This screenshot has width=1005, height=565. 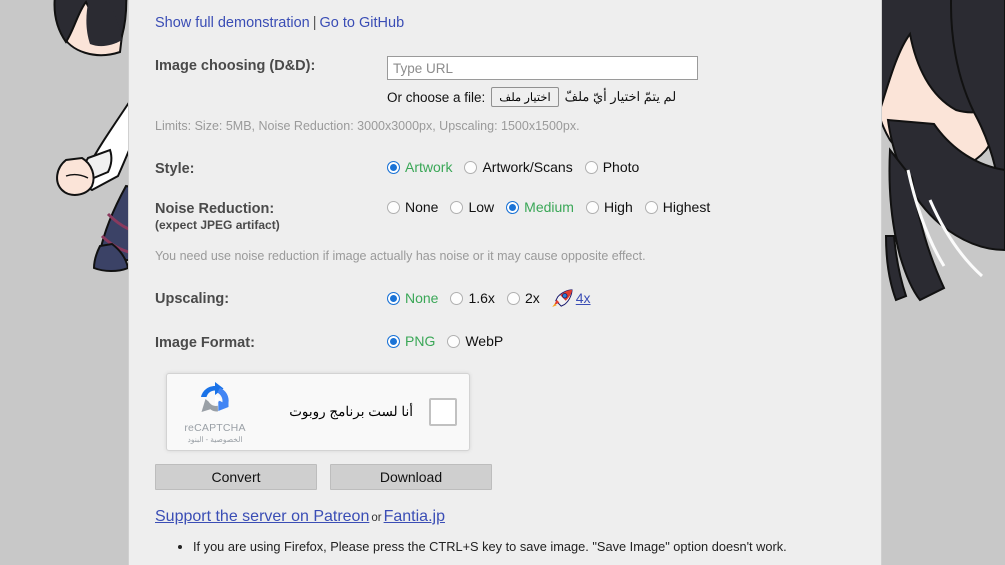 What do you see at coordinates (525, 97) in the screenshot?
I see `choose-file-button: اختيار ملف` at bounding box center [525, 97].